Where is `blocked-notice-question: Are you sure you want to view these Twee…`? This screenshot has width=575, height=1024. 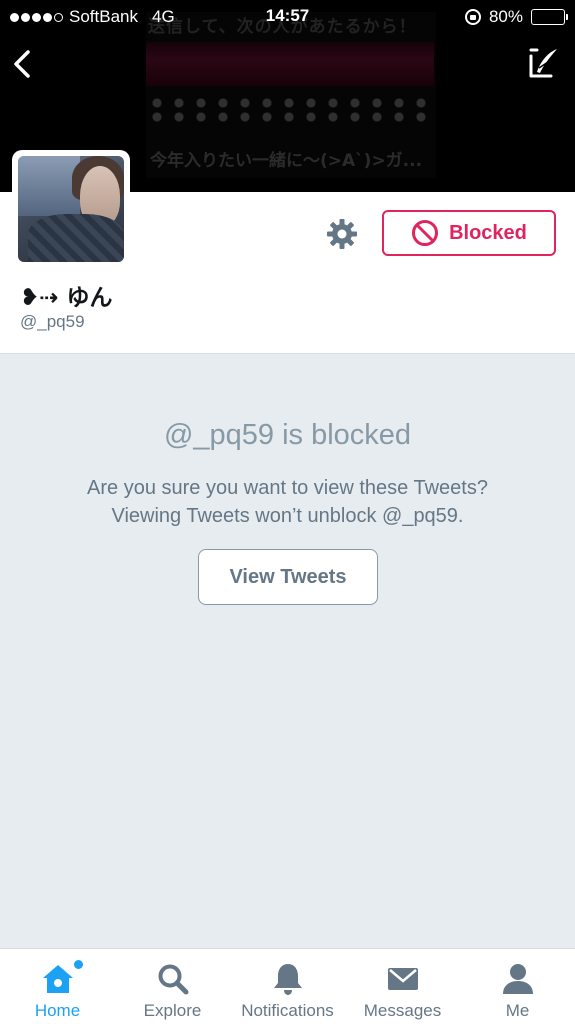 blocked-notice-question: Are you sure you want to view these Twee… is located at coordinates (287, 488).